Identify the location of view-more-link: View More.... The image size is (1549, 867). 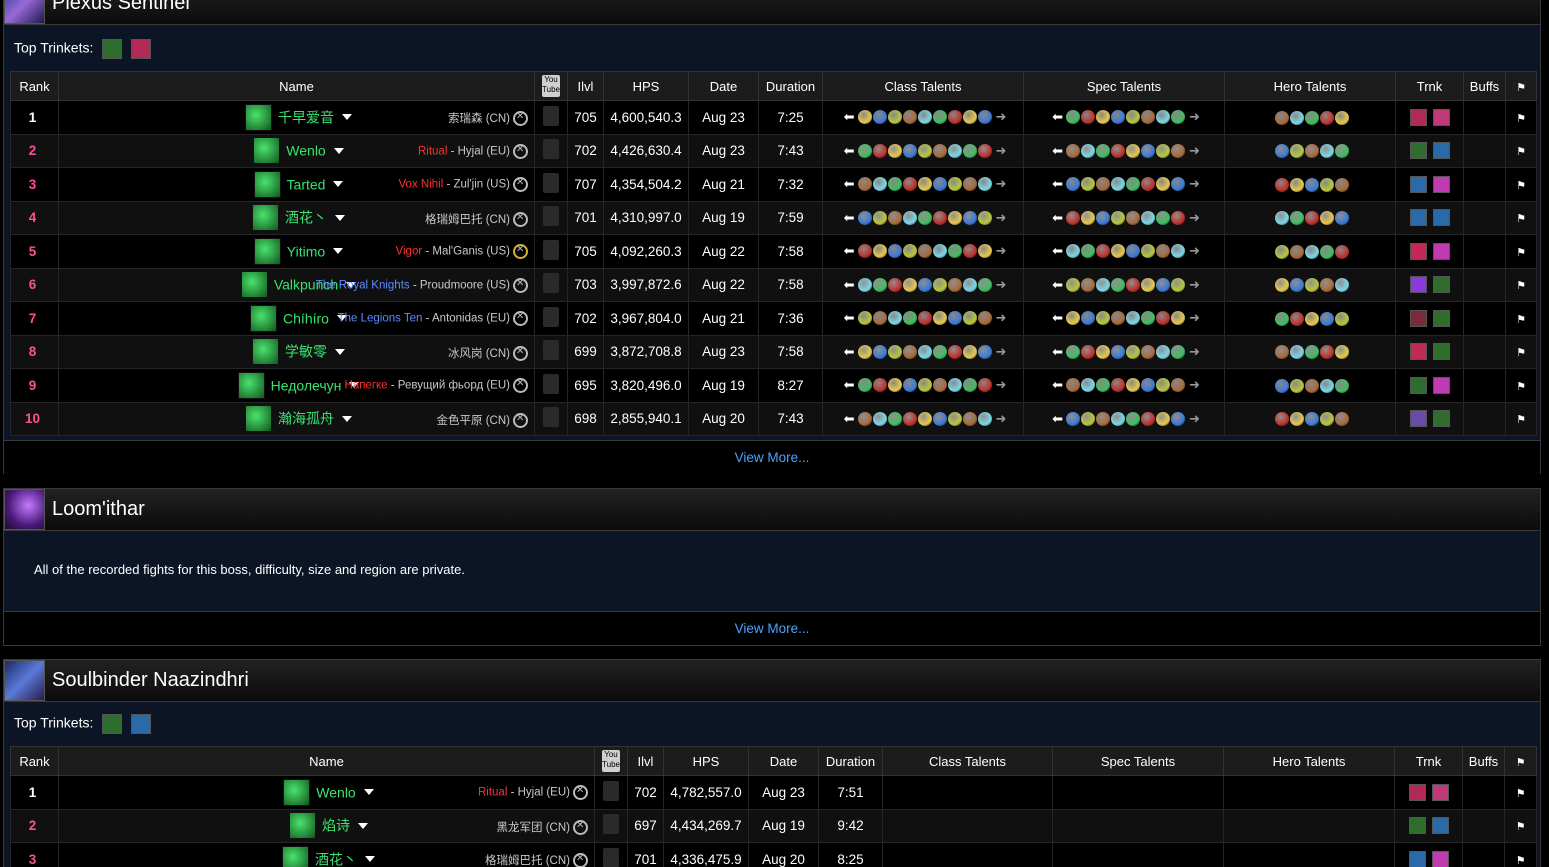
(772, 628).